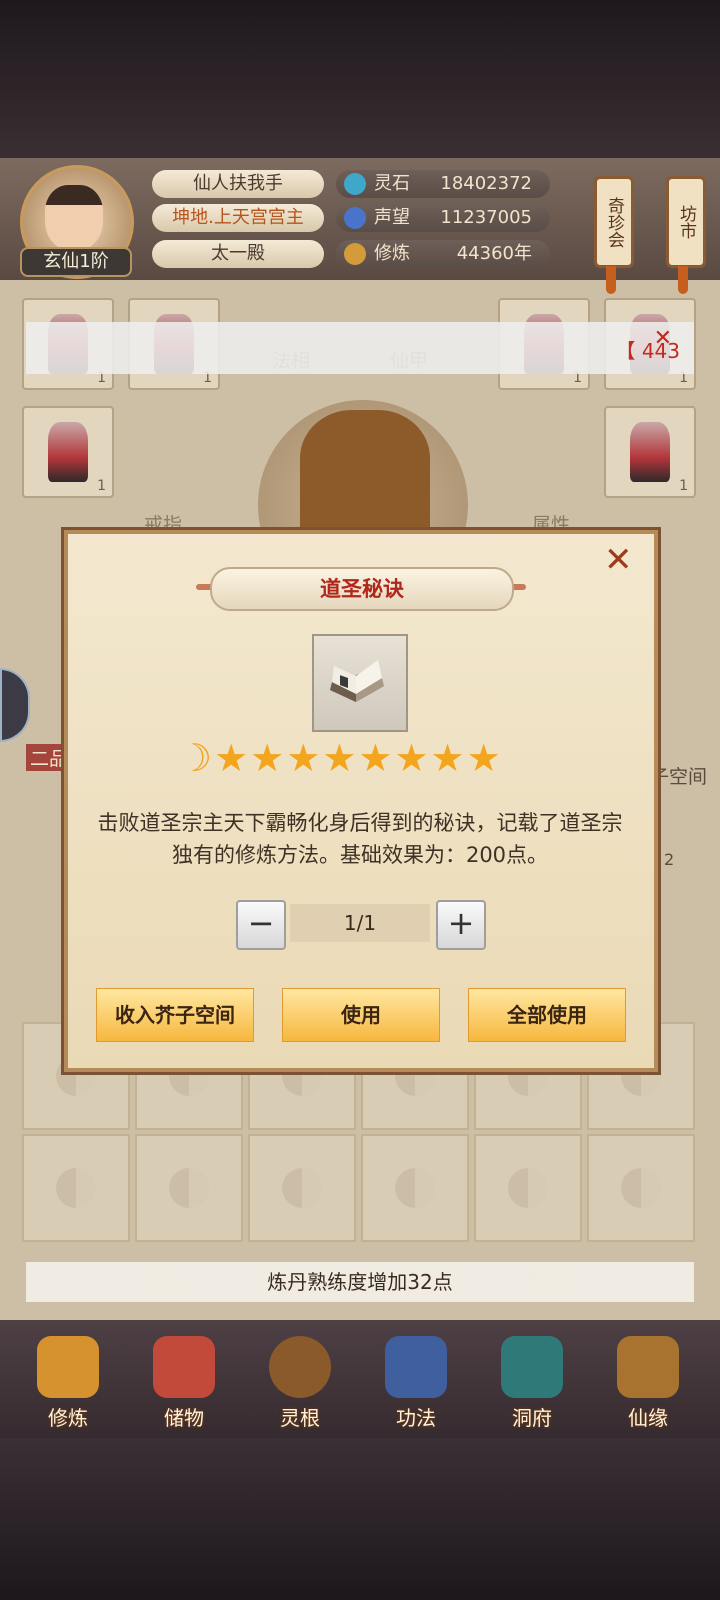 Image resolution: width=720 pixels, height=1600 pixels. I want to click on use-all-button: 全部使用, so click(547, 1015).